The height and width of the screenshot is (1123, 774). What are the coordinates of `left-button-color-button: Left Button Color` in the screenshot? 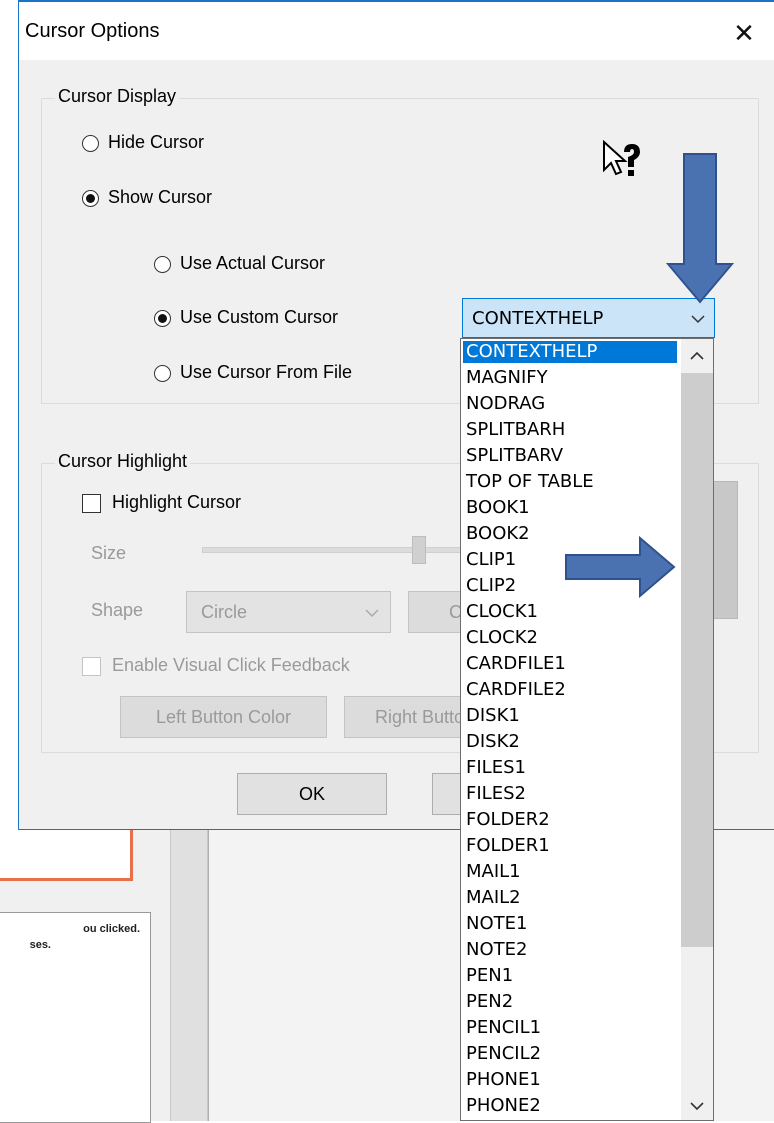 It's located at (223, 717).